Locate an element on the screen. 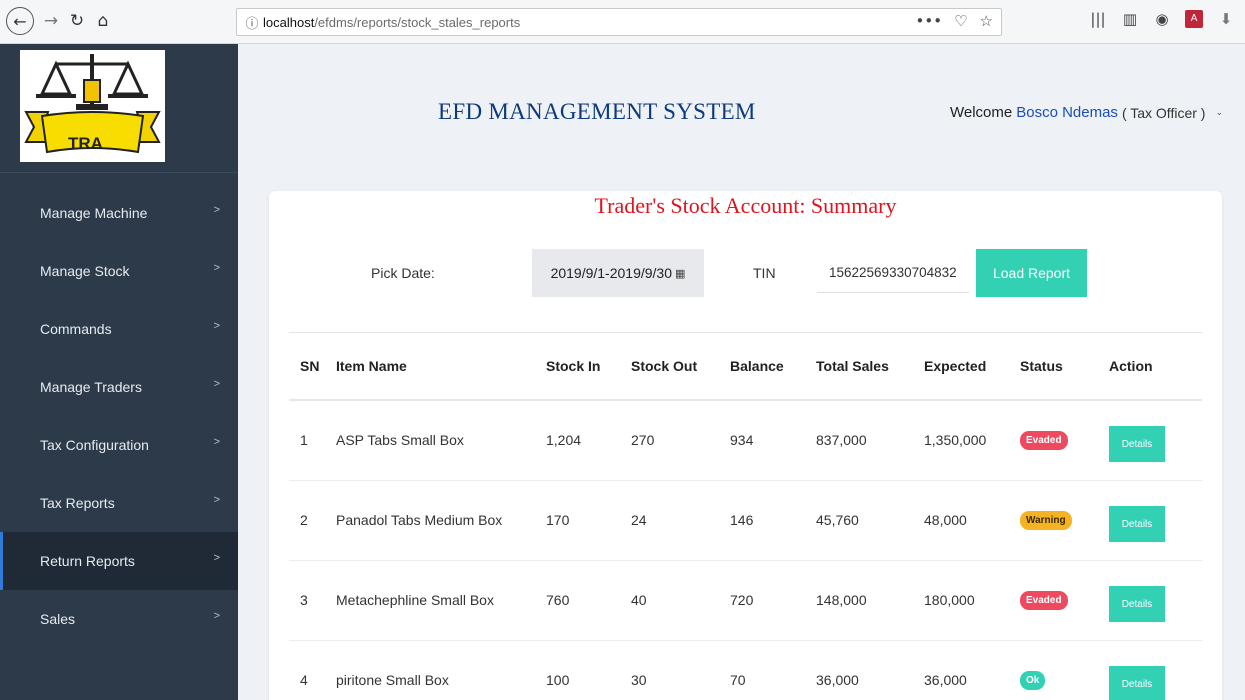 This screenshot has width=1245, height=700. status-badge: Warning is located at coordinates (1046, 520).